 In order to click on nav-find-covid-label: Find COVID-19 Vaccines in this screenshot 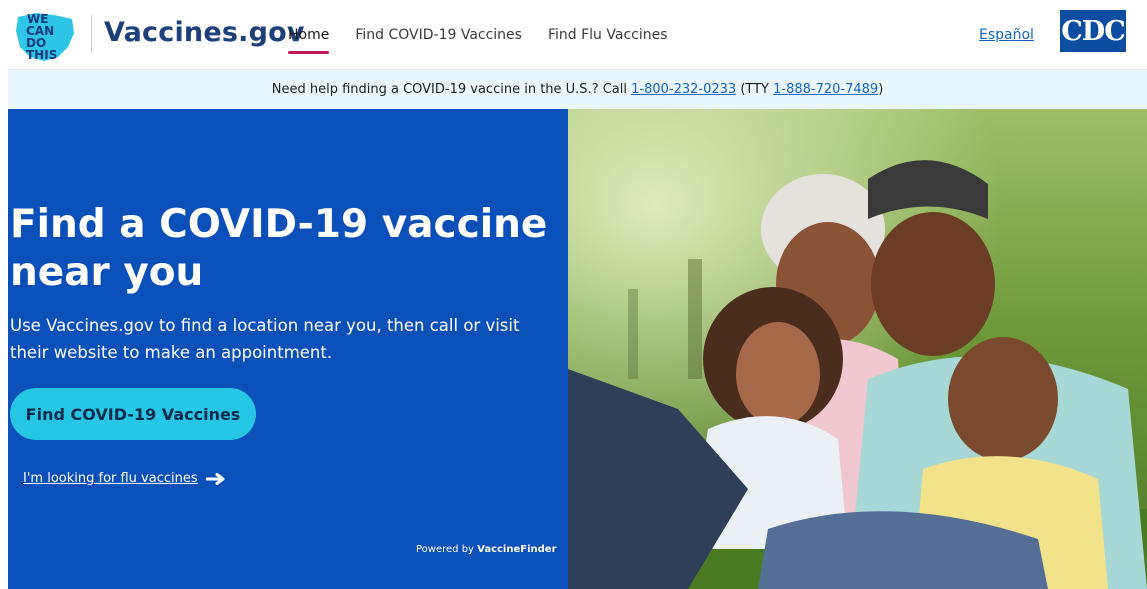, I will do `click(438, 35)`.